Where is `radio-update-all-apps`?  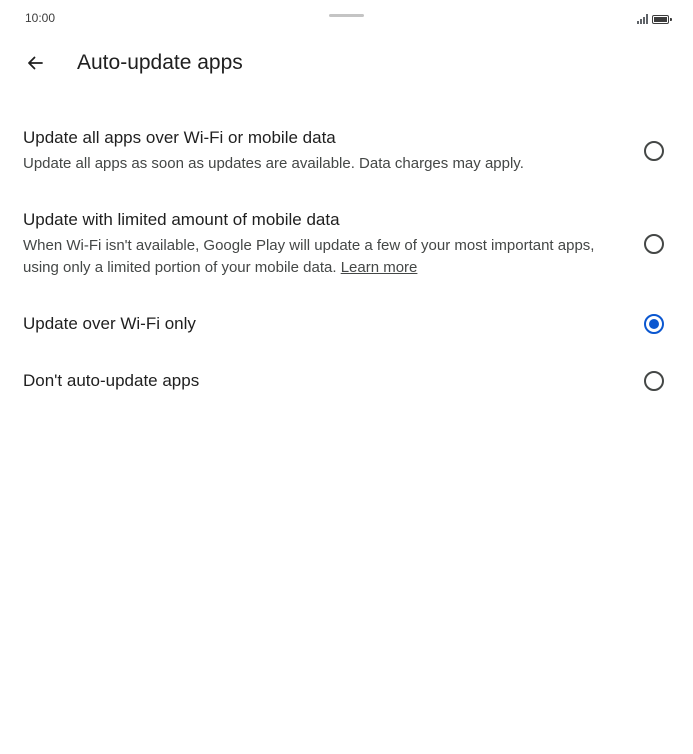
radio-update-all-apps is located at coordinates (654, 151).